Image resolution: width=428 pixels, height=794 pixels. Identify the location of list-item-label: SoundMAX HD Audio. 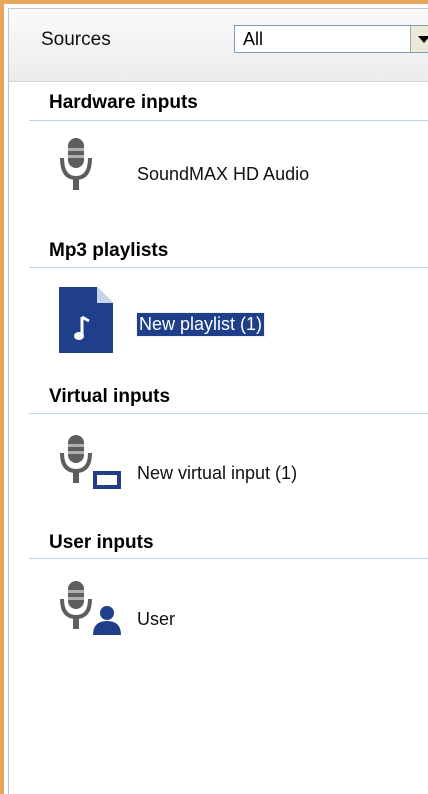
(223, 174).